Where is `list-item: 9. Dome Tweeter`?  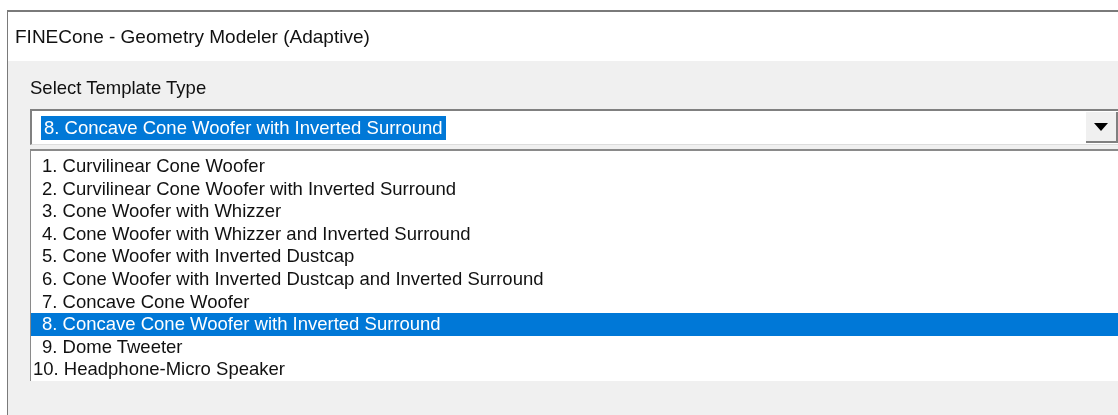
list-item: 9. Dome Tweeter is located at coordinates (574, 347).